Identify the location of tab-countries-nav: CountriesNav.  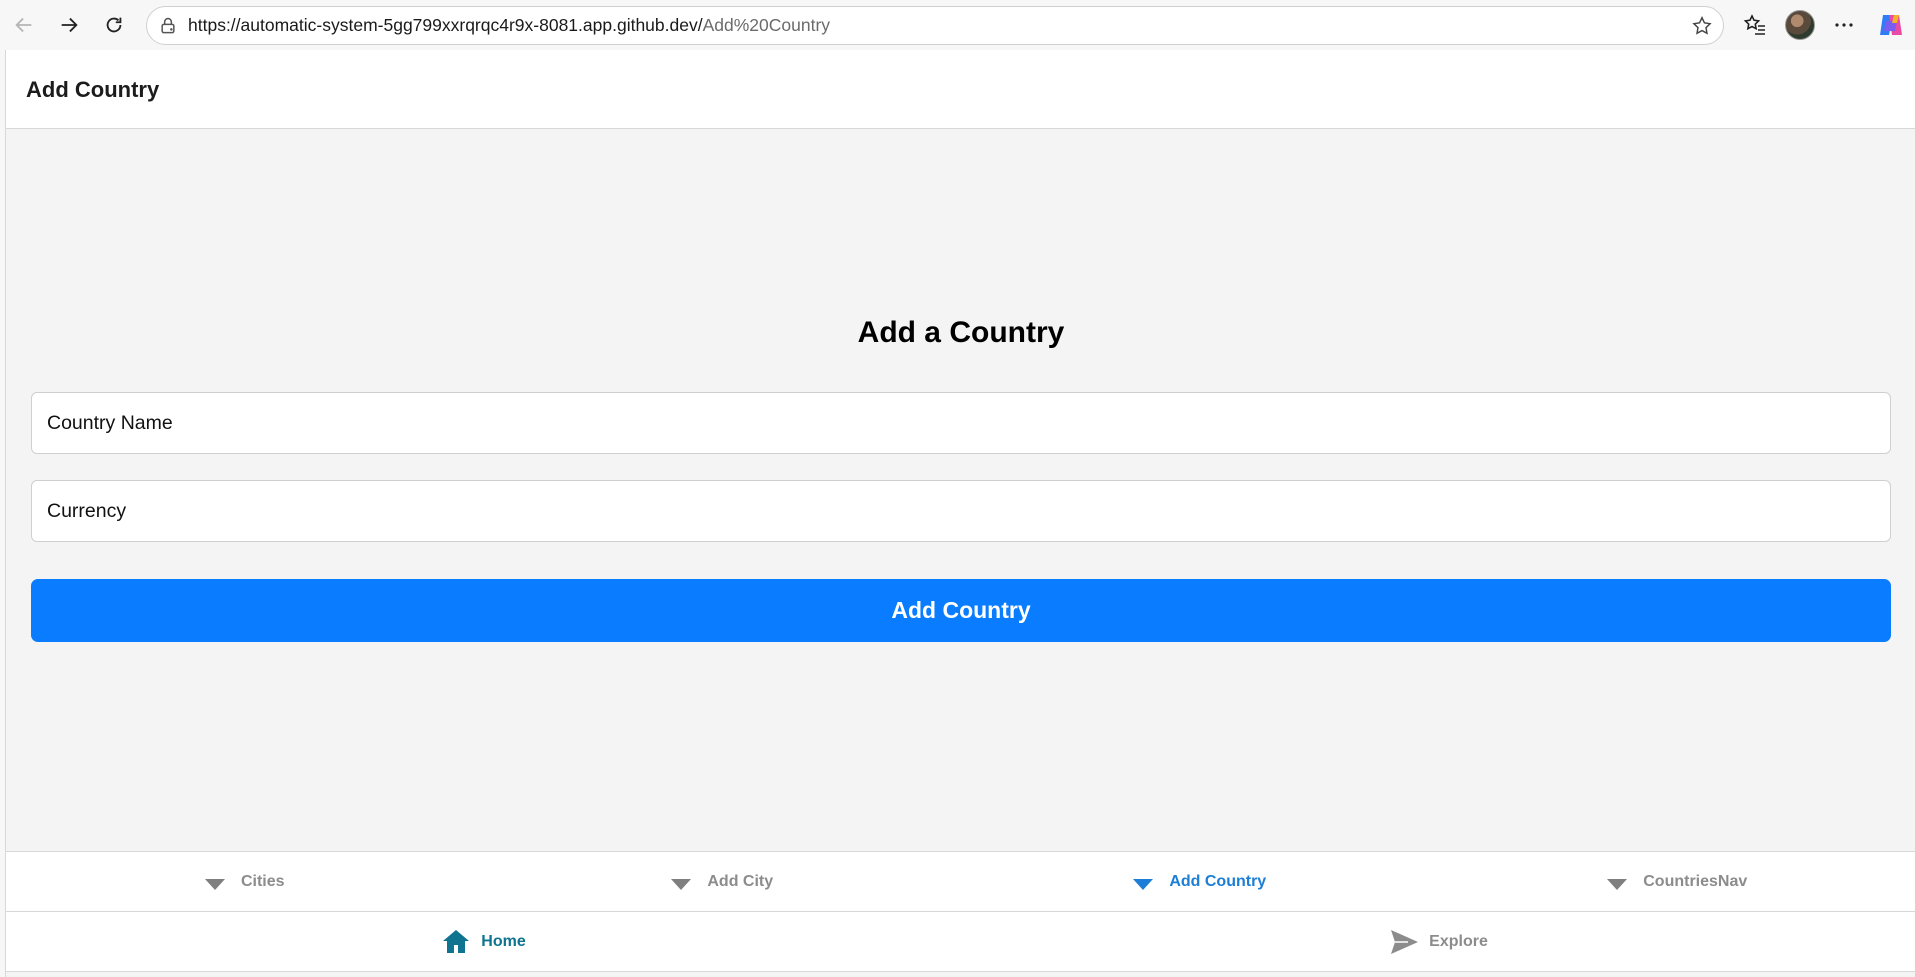
(1677, 881).